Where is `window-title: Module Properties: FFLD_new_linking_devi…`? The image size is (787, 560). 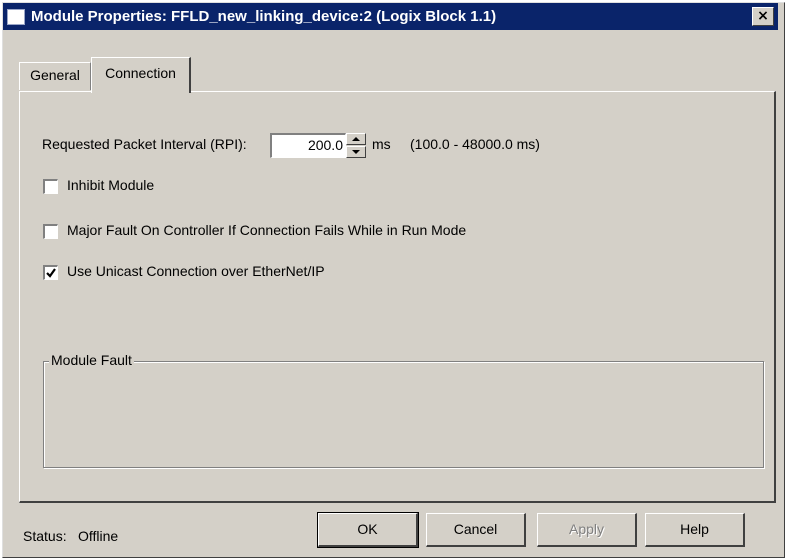 window-title: Module Properties: FFLD_new_linking_devi… is located at coordinates (264, 16).